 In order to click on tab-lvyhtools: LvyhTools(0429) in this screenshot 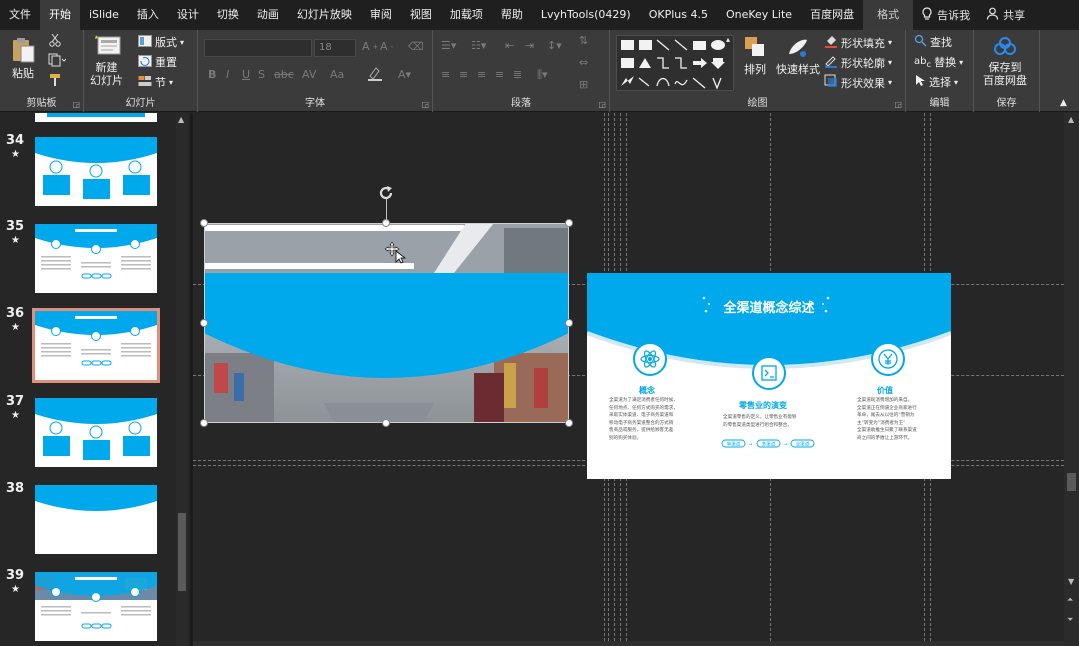, I will do `click(586, 15)`.